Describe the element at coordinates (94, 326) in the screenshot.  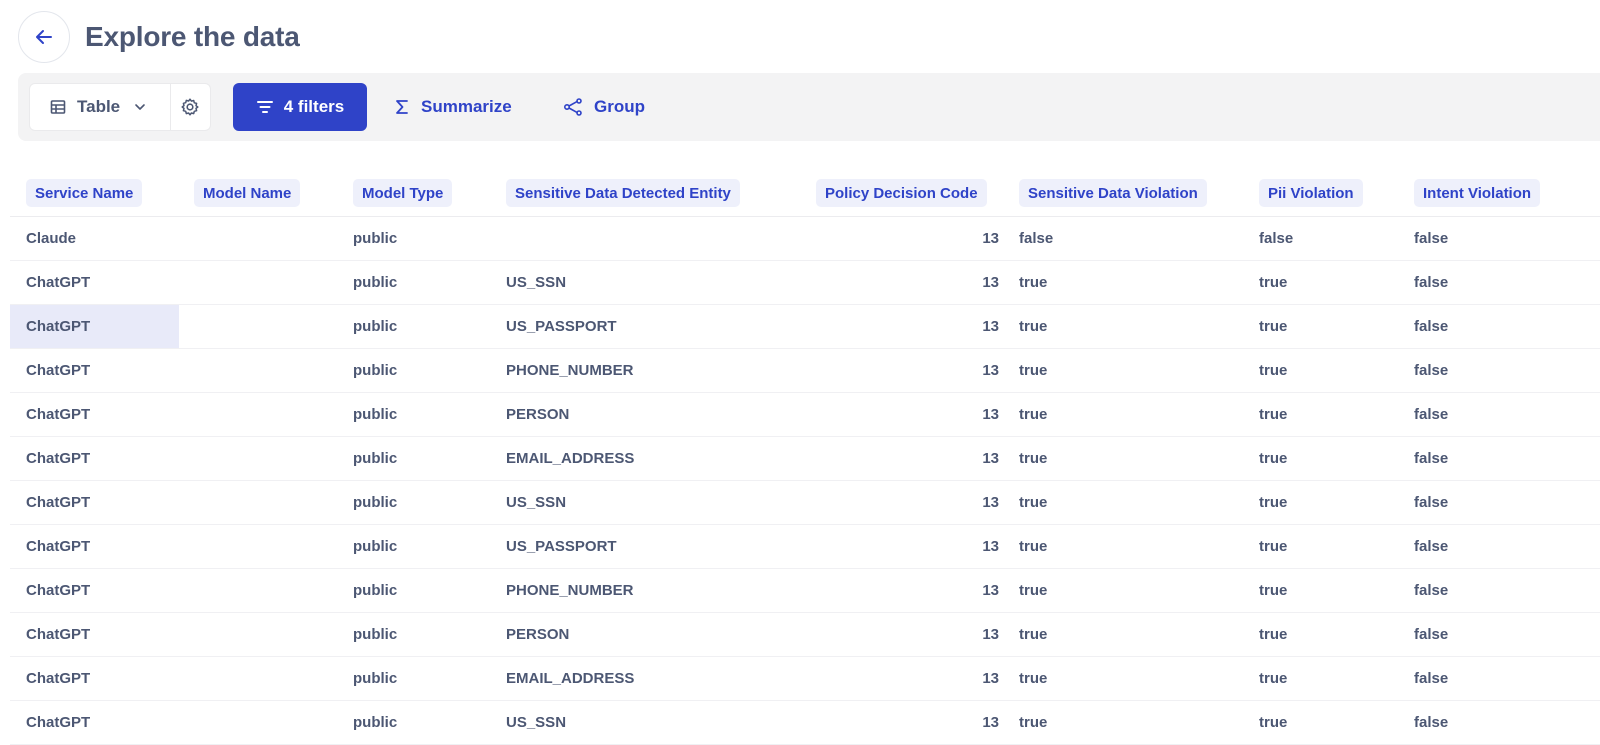
I see `cell-service-name-selected: ChatGPT` at that location.